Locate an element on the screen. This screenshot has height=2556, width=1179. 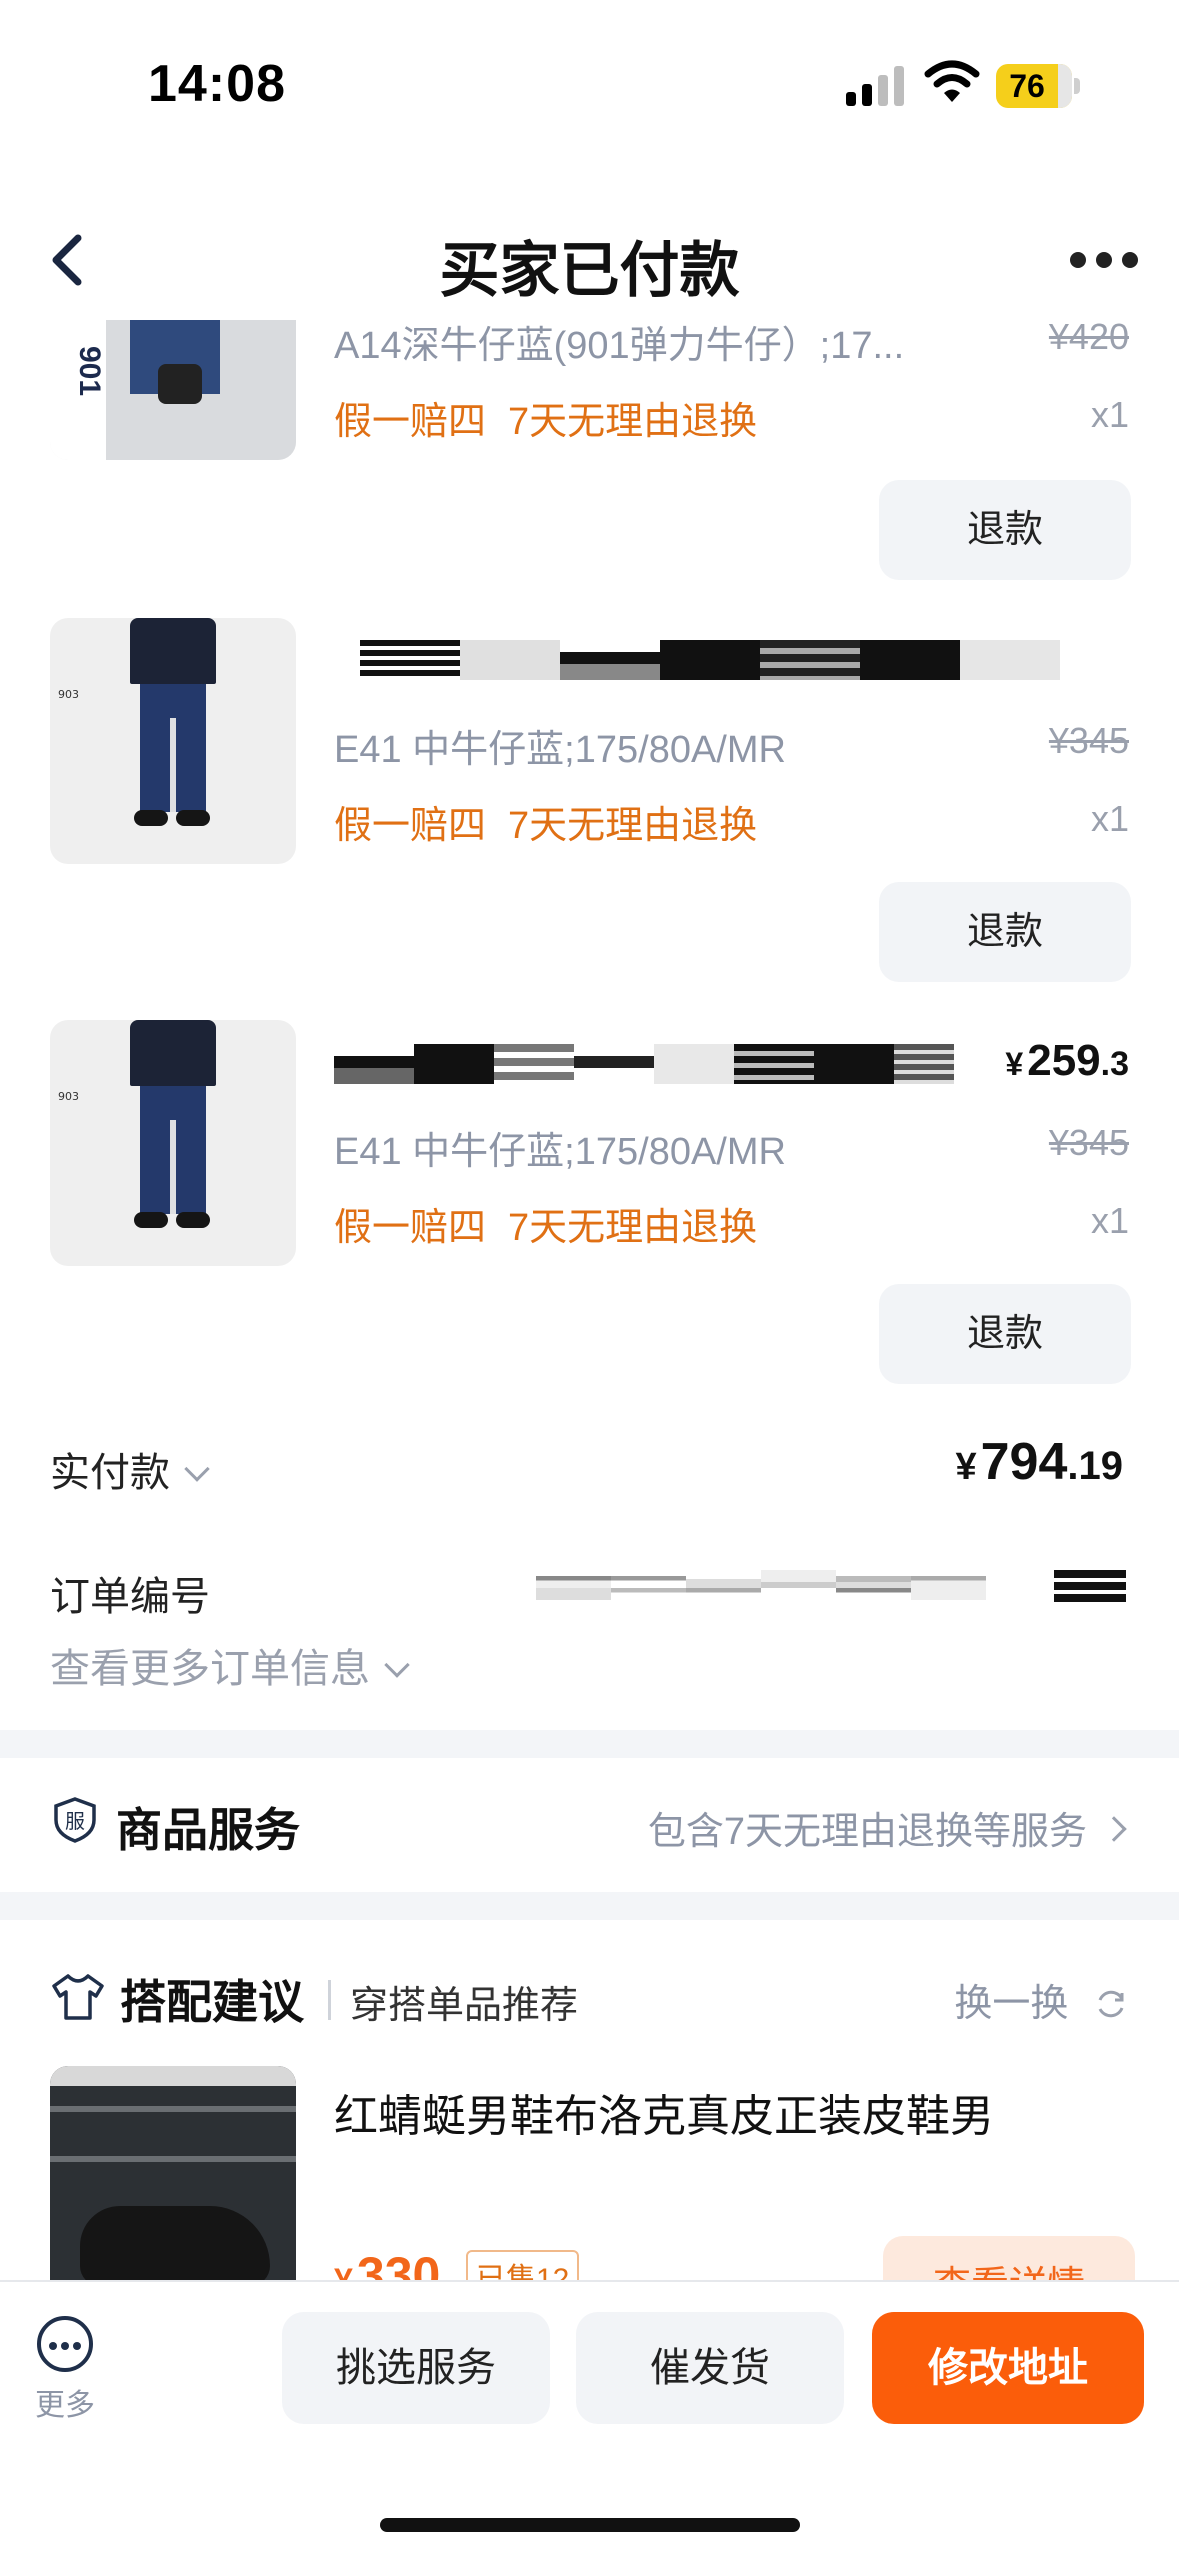
recommend-product-name: 红蜻蜓男鞋布洛克真皮正装皮鞋男 is located at coordinates (664, 2112).